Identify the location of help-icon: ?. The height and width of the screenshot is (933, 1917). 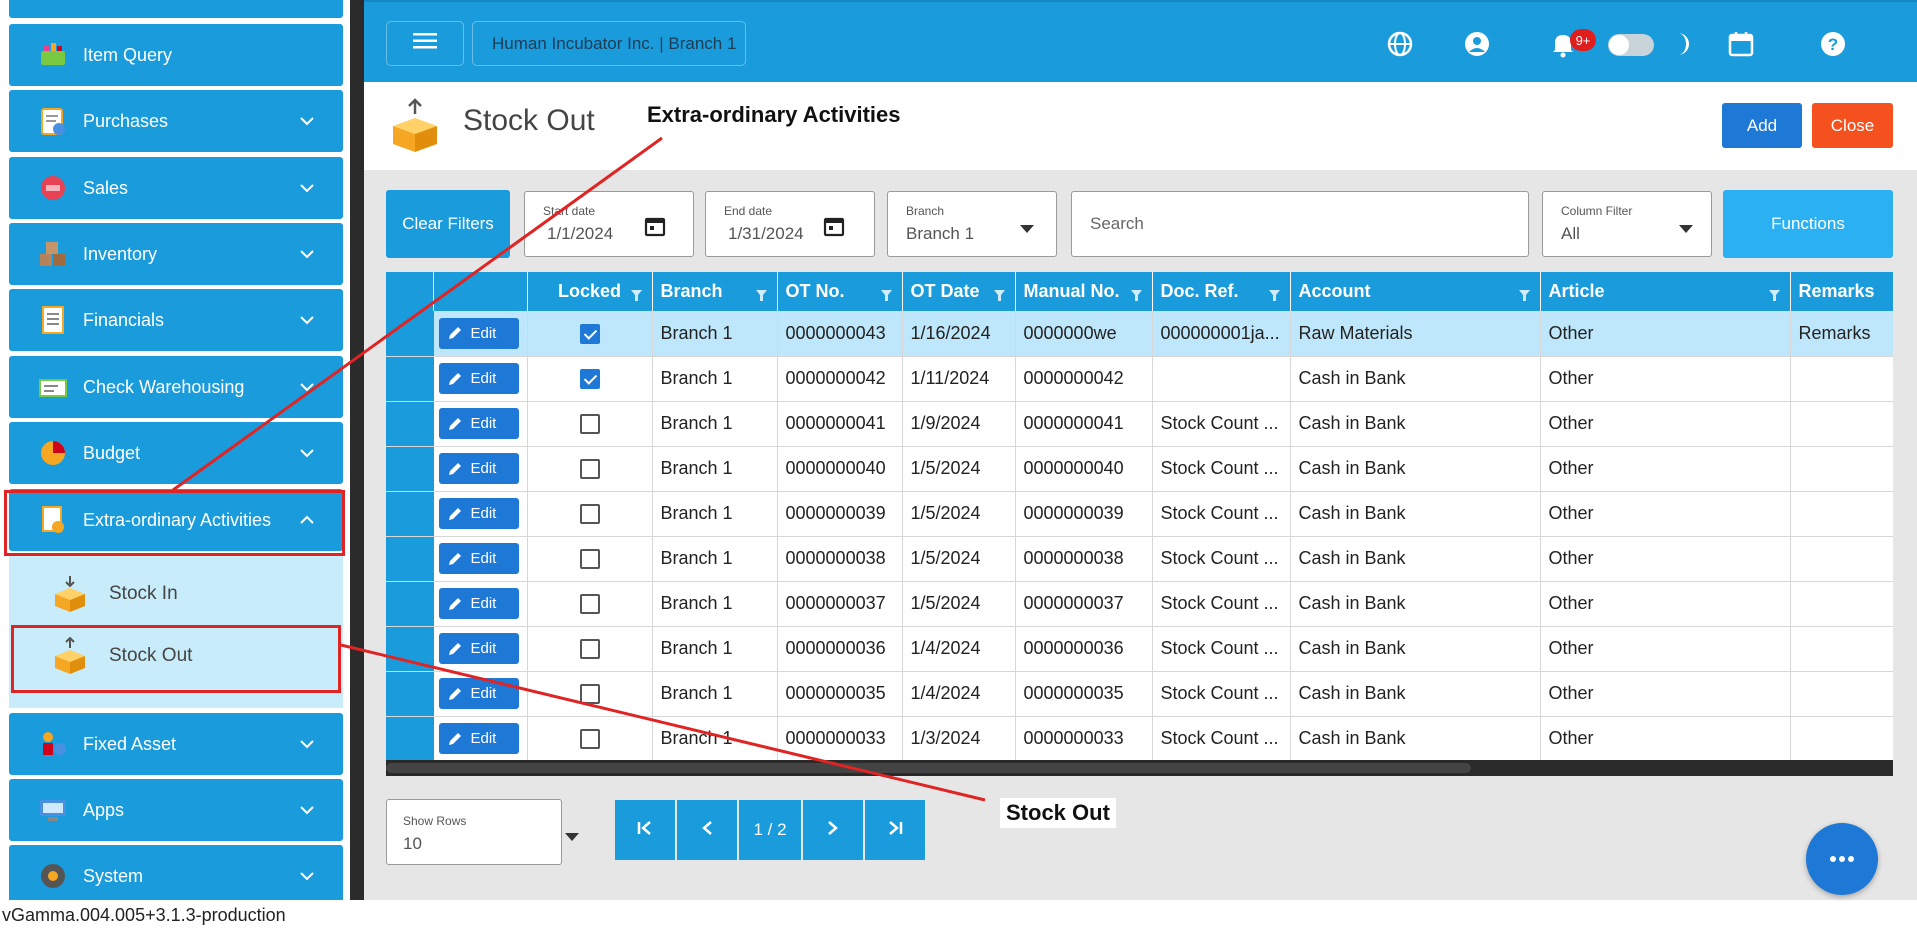
(1833, 44).